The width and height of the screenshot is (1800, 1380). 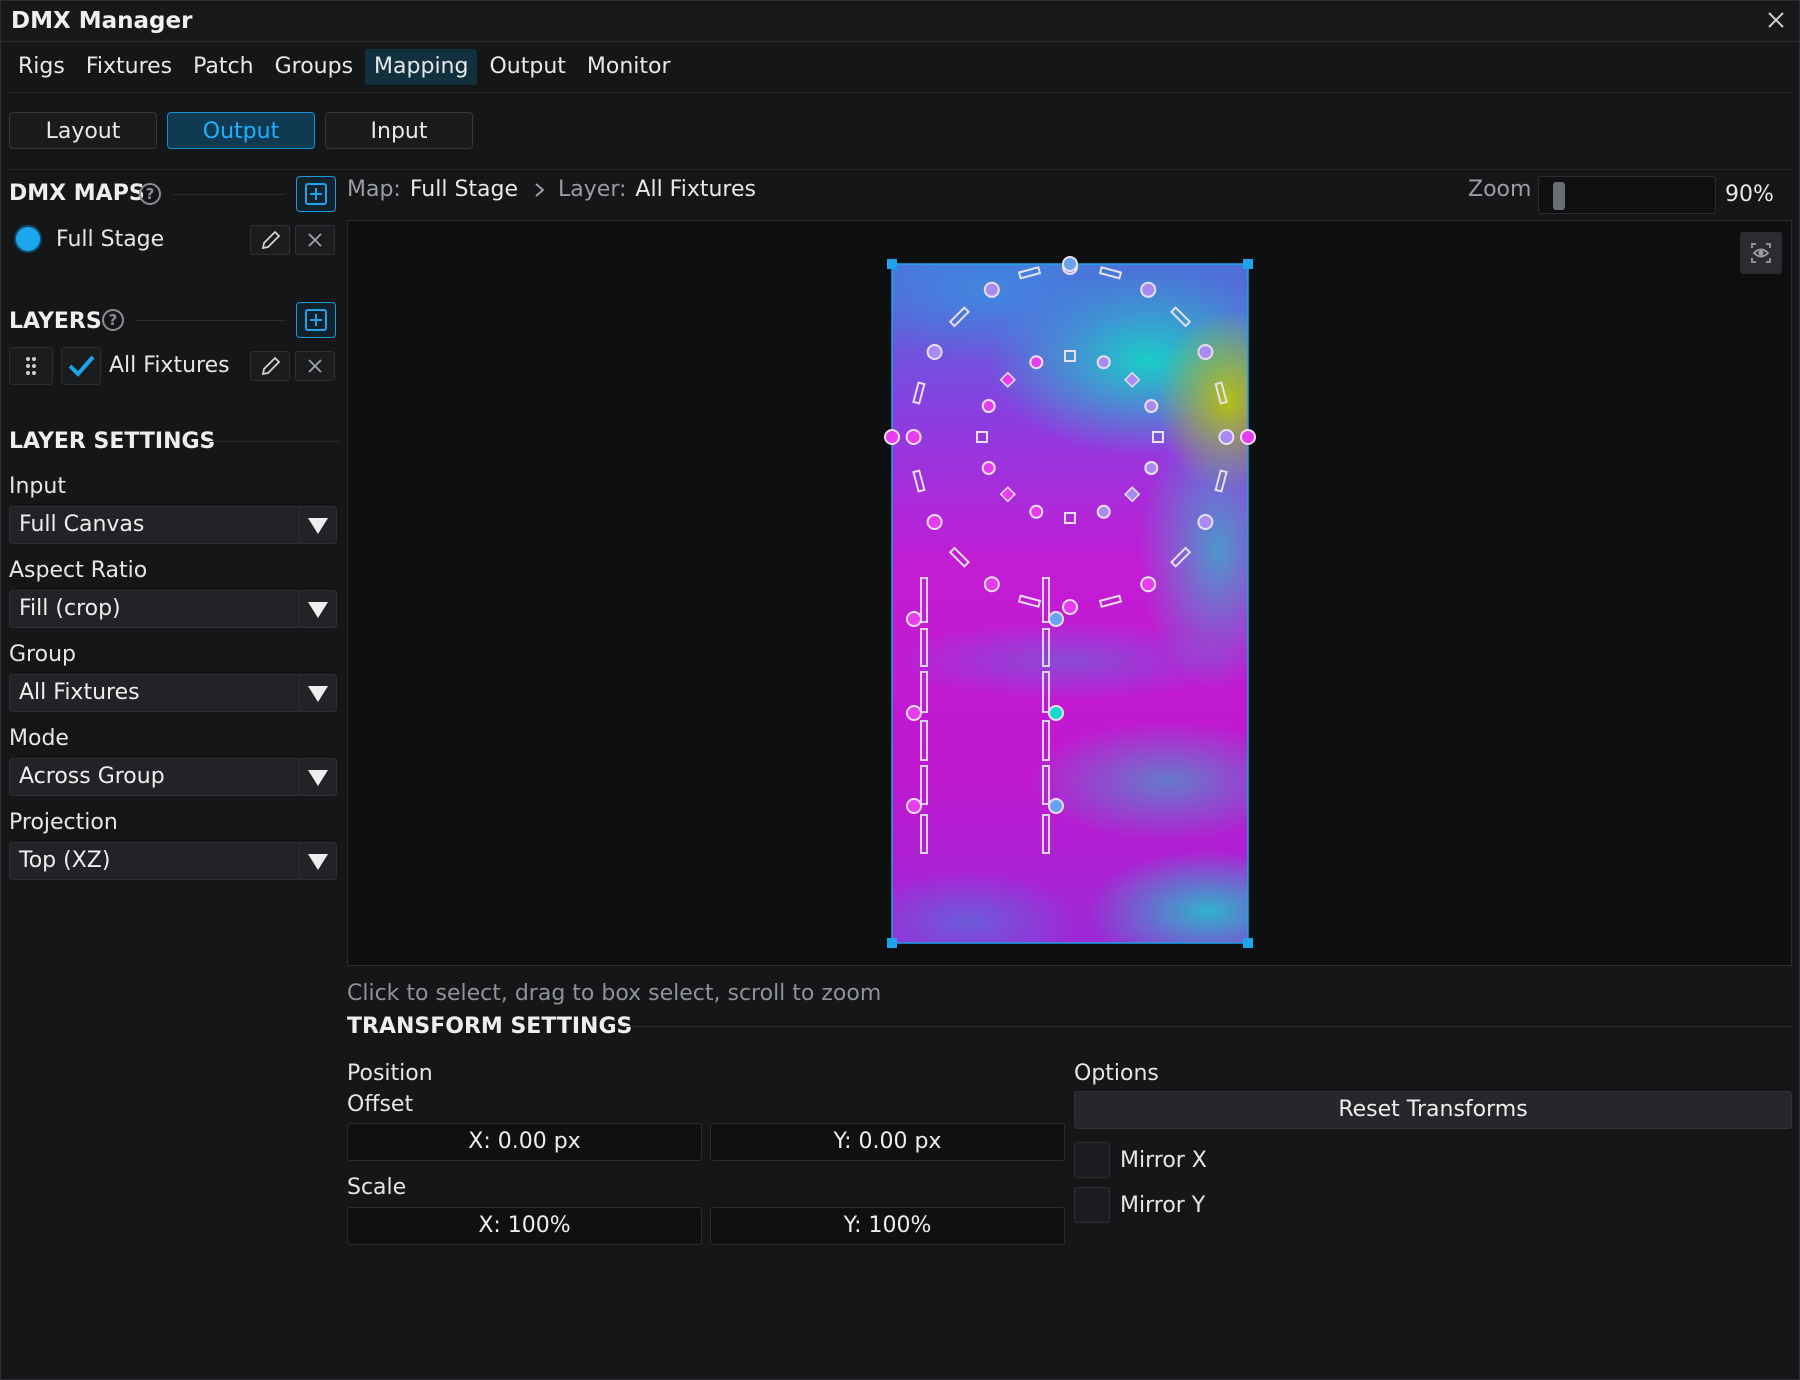 What do you see at coordinates (314, 67) in the screenshot?
I see `tab-groups: Groups` at bounding box center [314, 67].